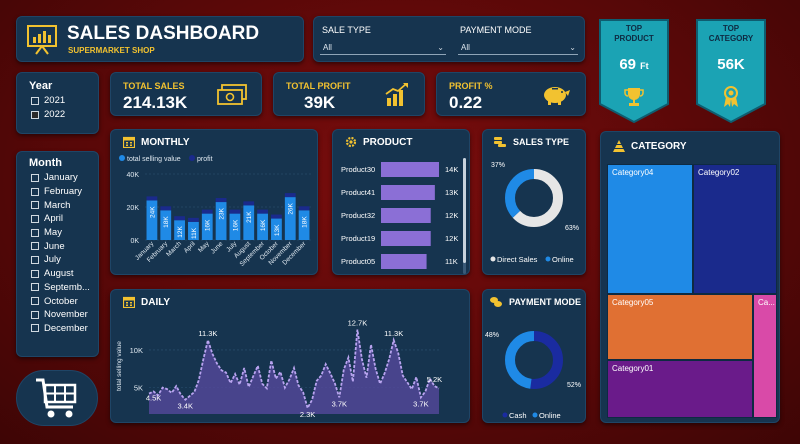  Describe the element at coordinates (634, 71) in the screenshot. I see `top-product-ribbon: TOP PRODUCT 69 Ft` at that location.